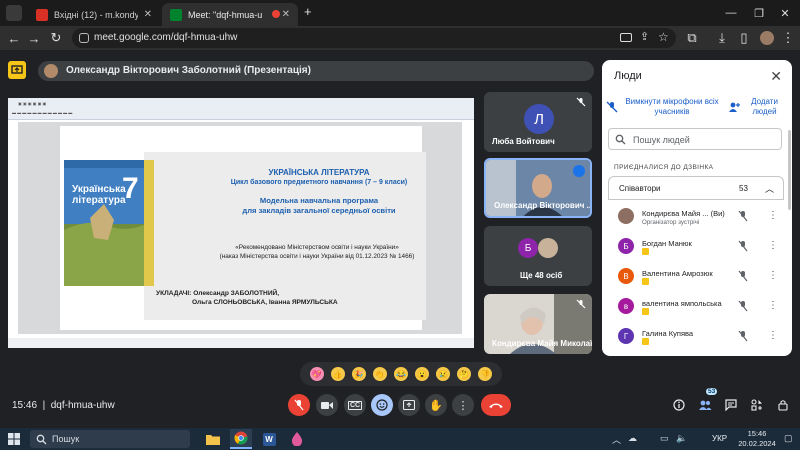 This screenshot has width=800, height=450. I want to click on clock-date: 20.02.2024, so click(757, 443).